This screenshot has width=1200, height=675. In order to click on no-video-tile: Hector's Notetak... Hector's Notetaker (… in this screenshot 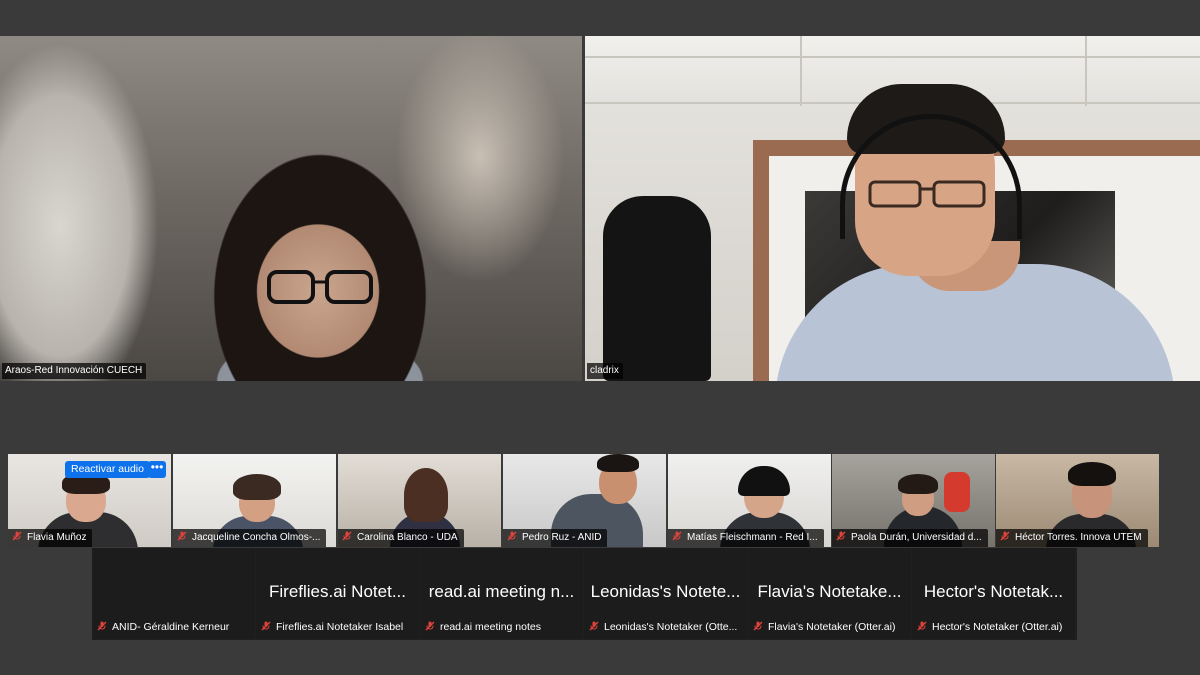, I will do `click(993, 593)`.